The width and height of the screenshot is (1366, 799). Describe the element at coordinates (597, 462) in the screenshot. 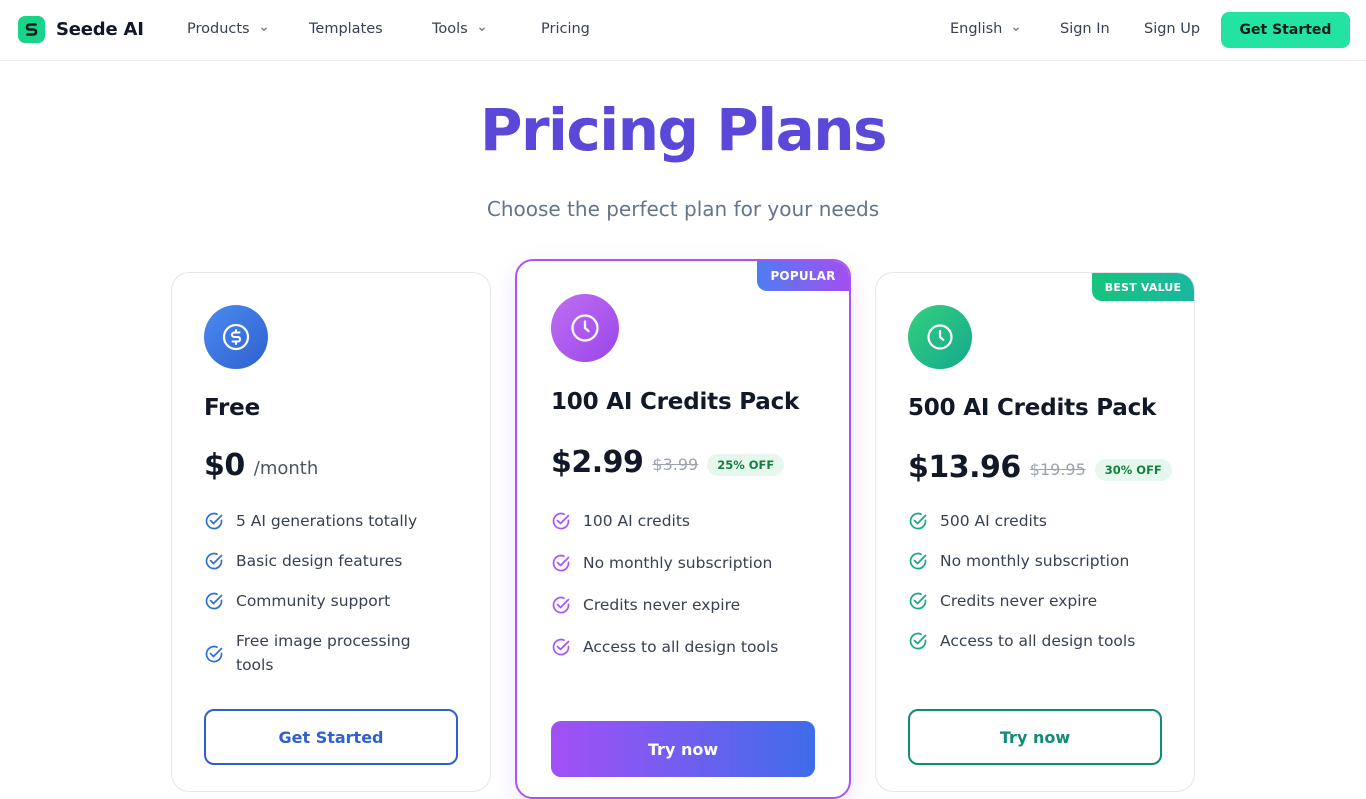

I see `plan-price: $2.99` at that location.